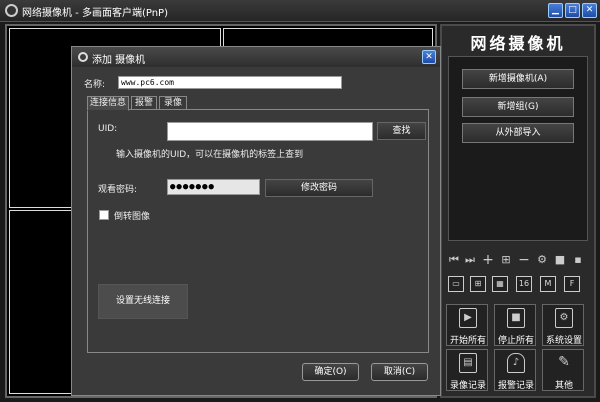  Describe the element at coordinates (401, 131) in the screenshot. I see `search-button: 查找` at that location.